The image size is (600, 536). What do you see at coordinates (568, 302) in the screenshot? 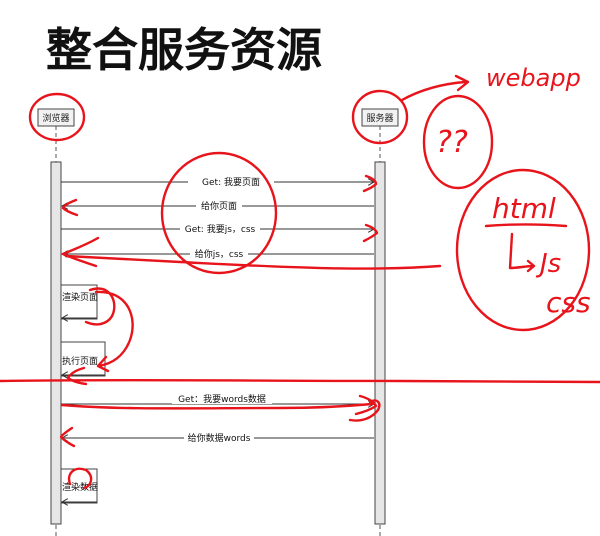
I see `ink-css-label: css` at bounding box center [568, 302].